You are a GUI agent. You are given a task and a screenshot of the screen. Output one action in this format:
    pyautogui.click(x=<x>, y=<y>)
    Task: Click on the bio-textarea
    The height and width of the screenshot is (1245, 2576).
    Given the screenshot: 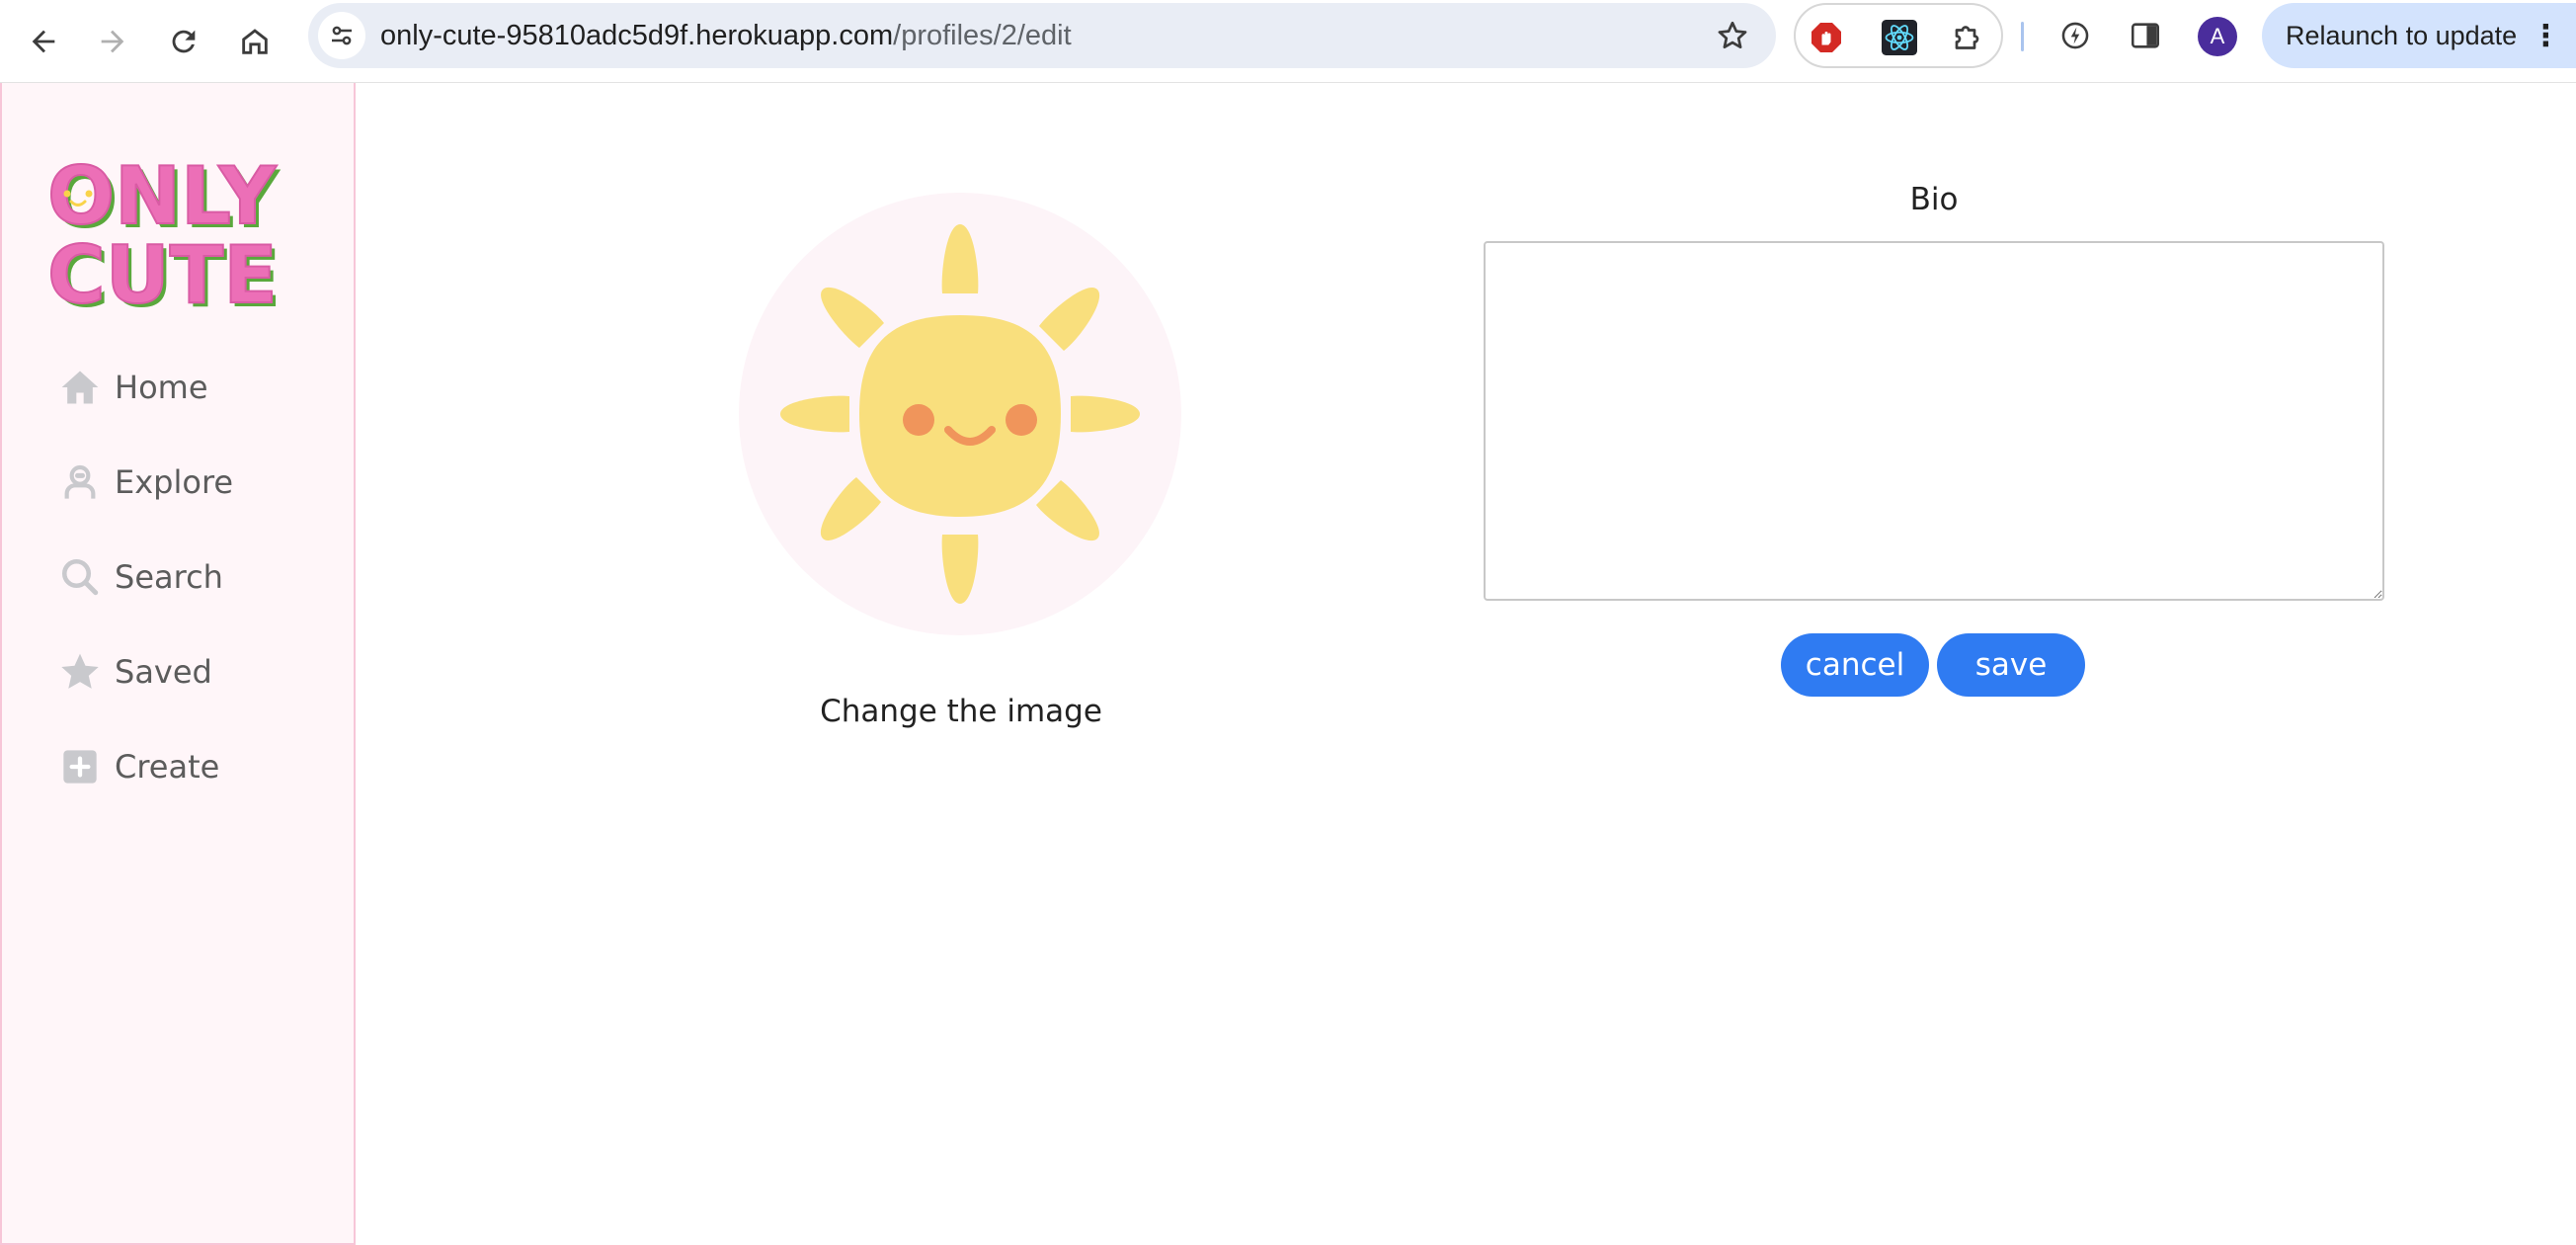 What is the action you would take?
    pyautogui.click(x=1934, y=421)
    